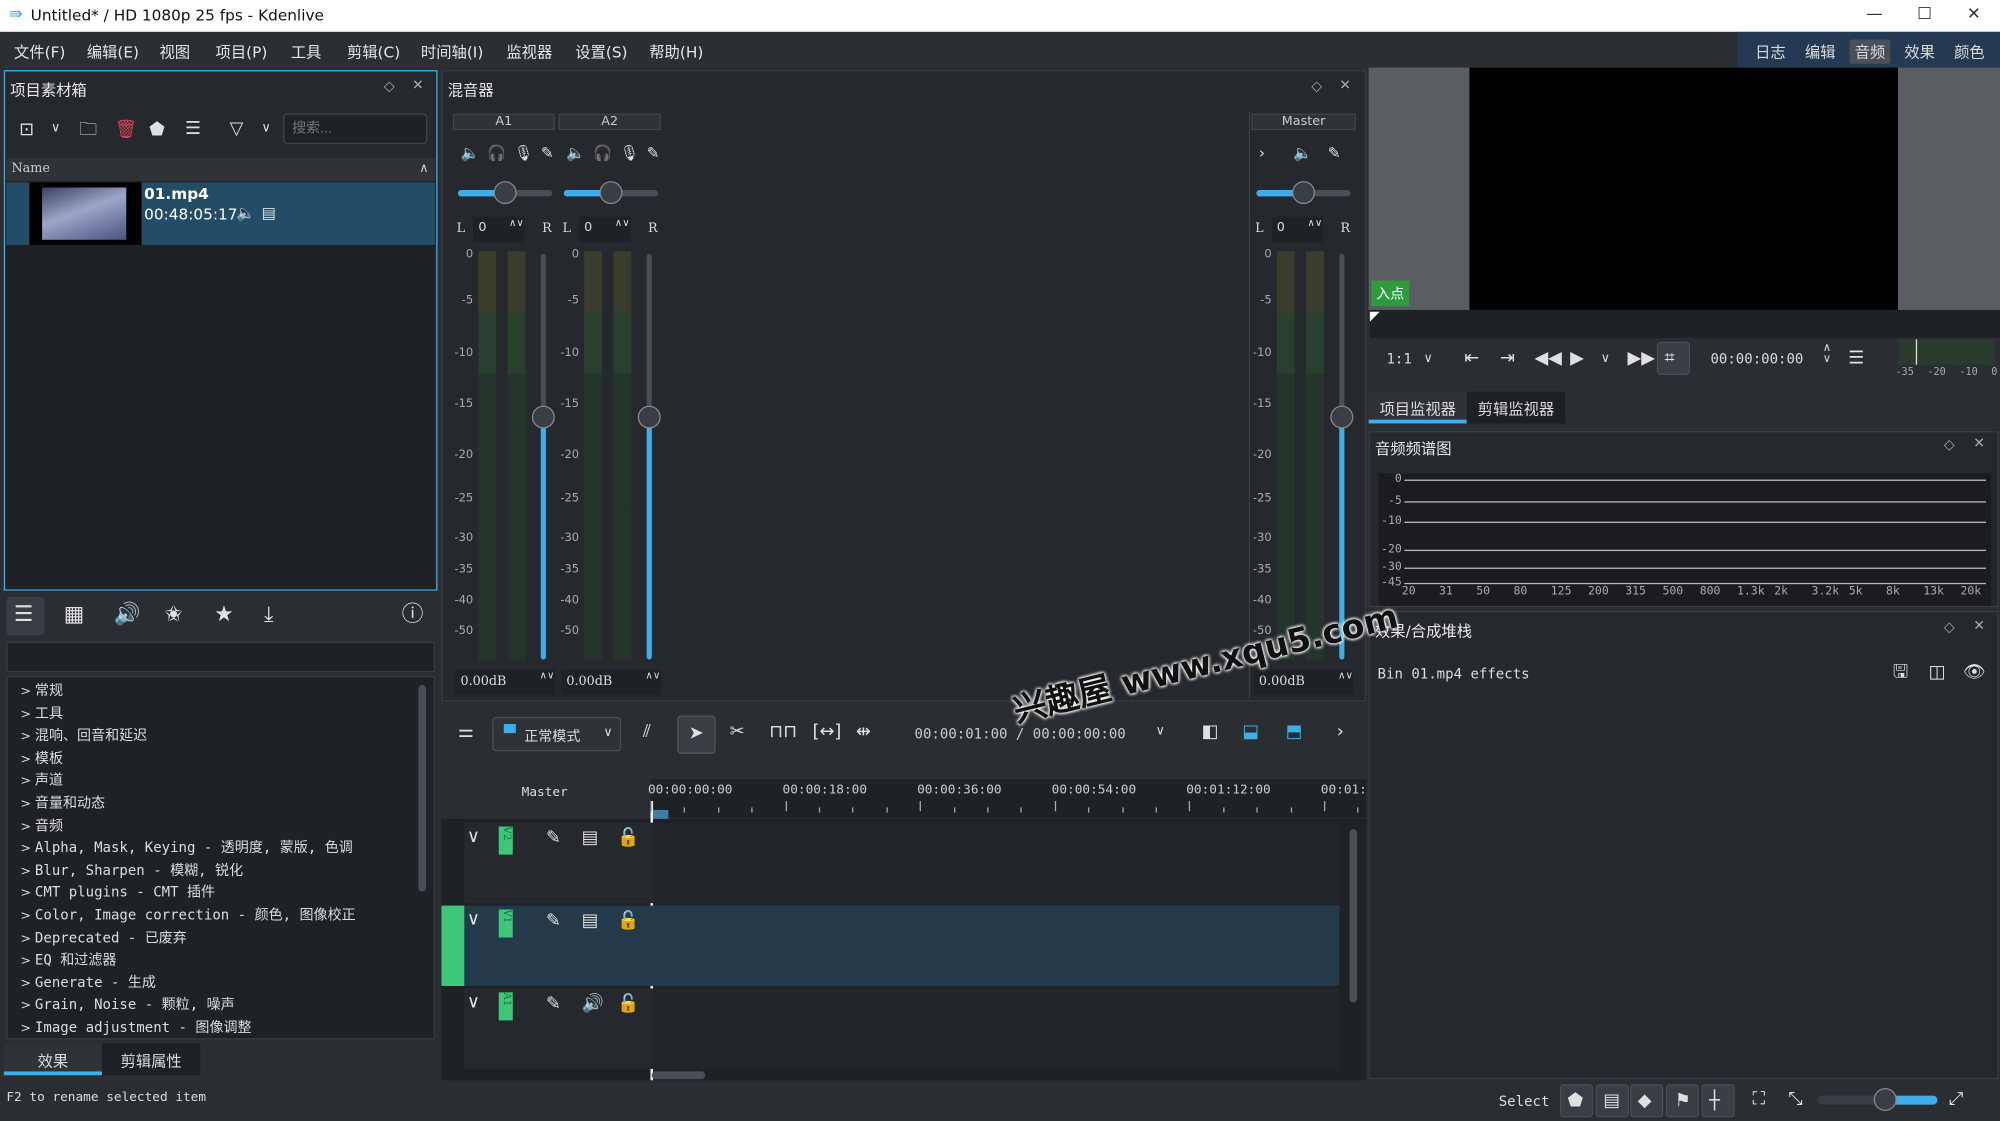 The width and height of the screenshot is (2000, 1121). What do you see at coordinates (186, 847) in the screenshot?
I see `effect-category: > Alpha, Mask, Keying - 透明度, 蒙版, 色调` at bounding box center [186, 847].